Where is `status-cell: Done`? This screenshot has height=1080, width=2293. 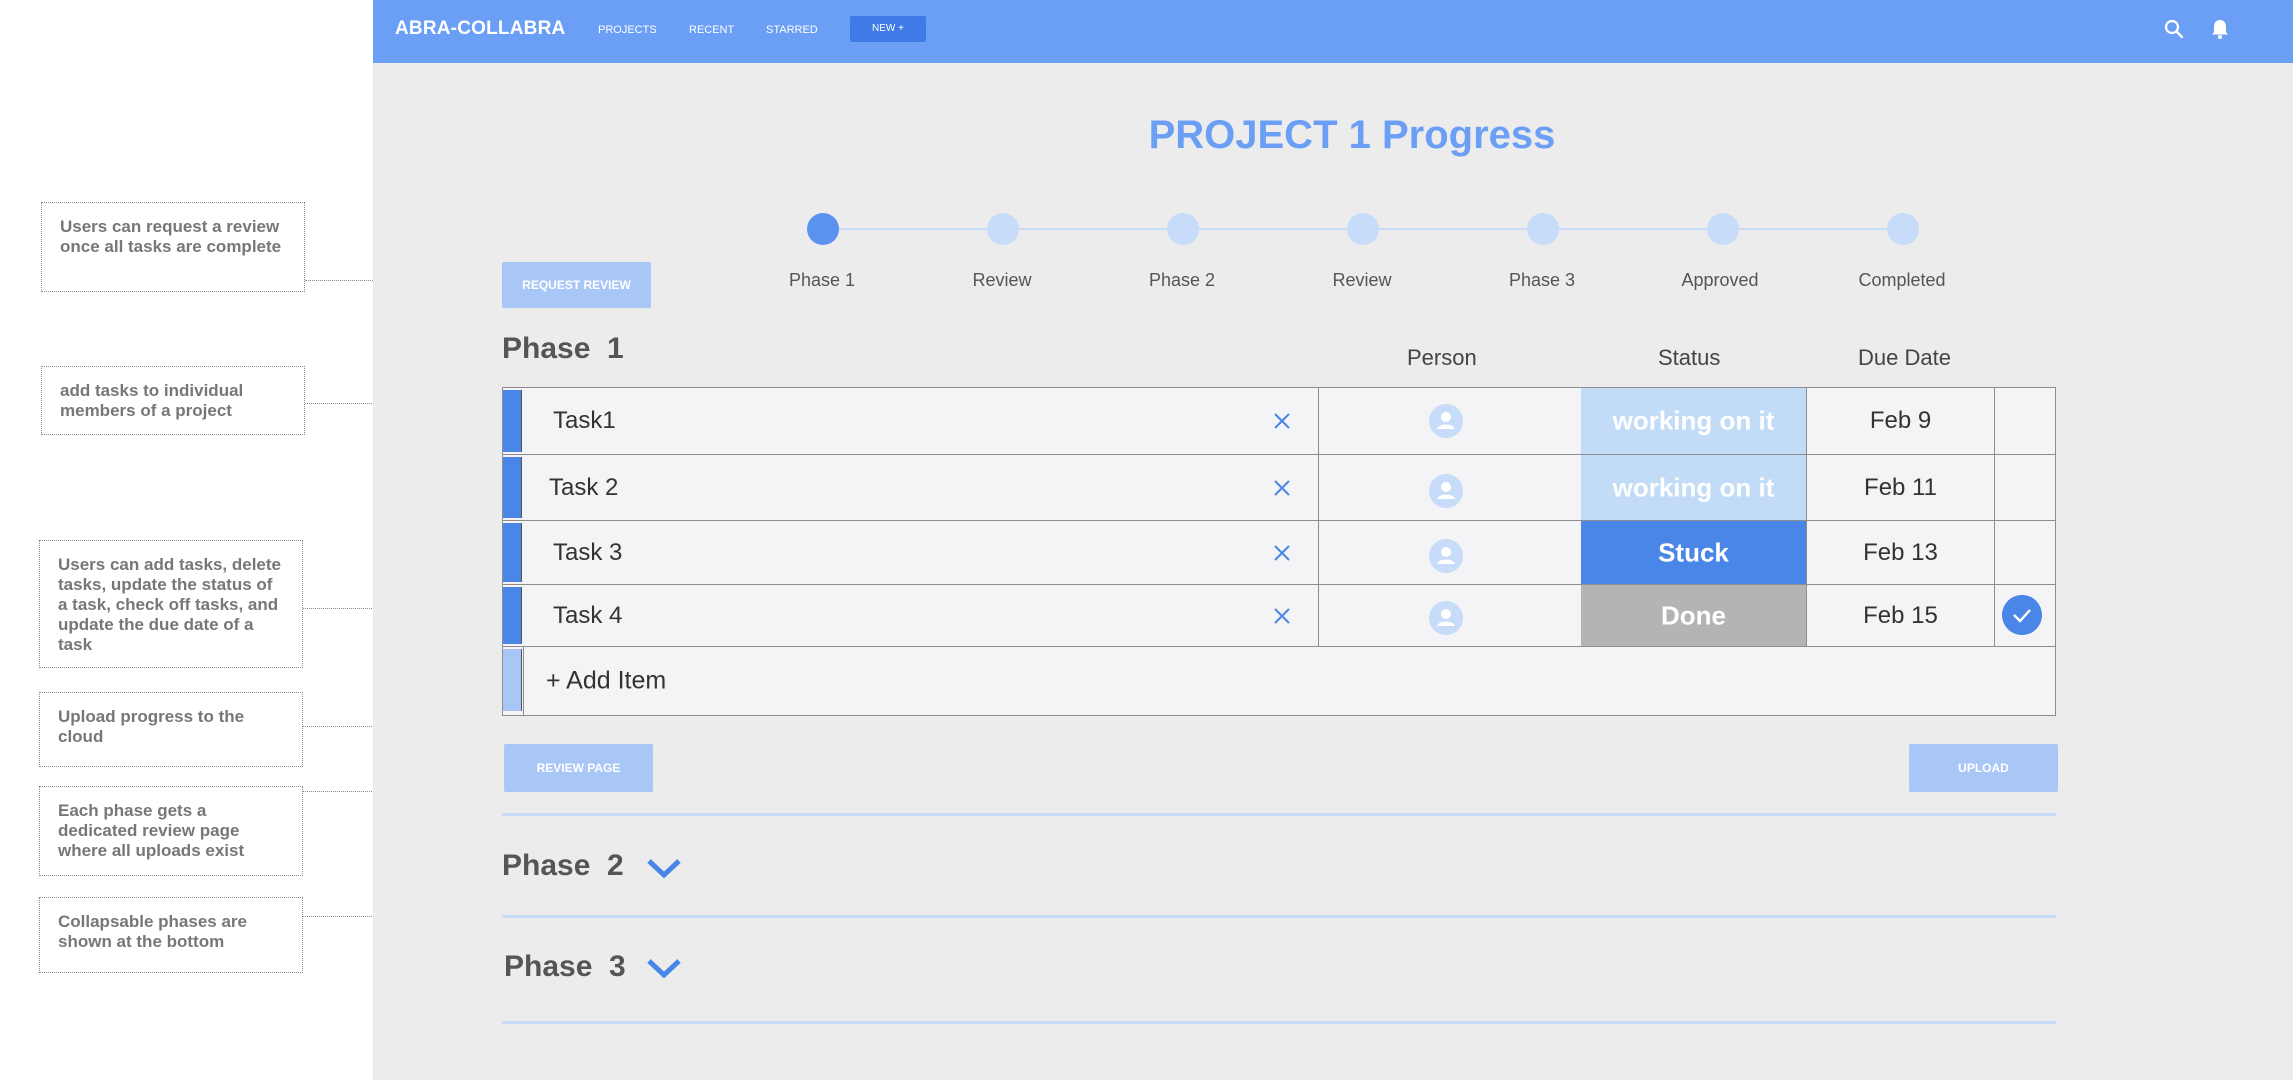
status-cell: Done is located at coordinates (1693, 615).